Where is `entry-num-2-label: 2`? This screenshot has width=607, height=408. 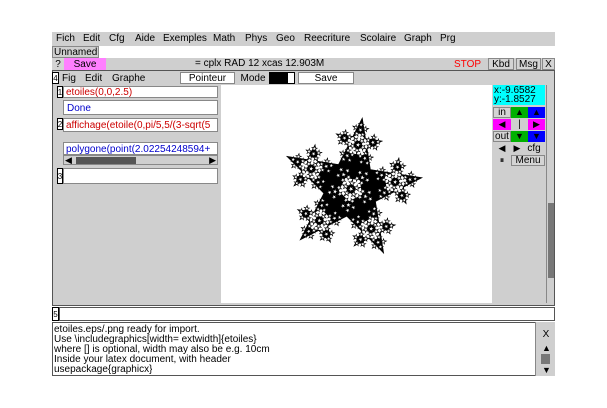
entry-num-2-label: 2 is located at coordinates (60, 124).